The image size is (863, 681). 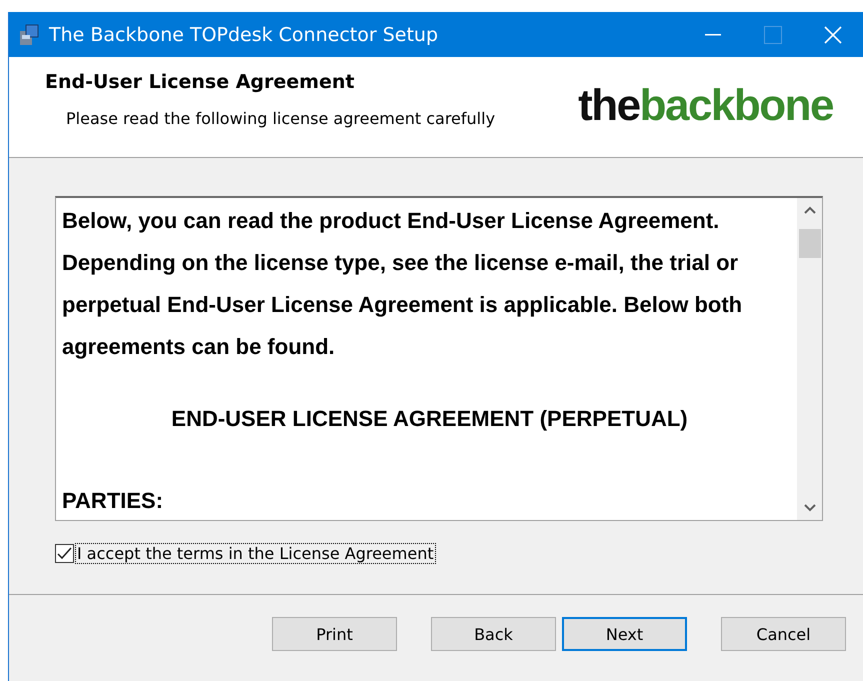 I want to click on print-button: Print, so click(x=334, y=634).